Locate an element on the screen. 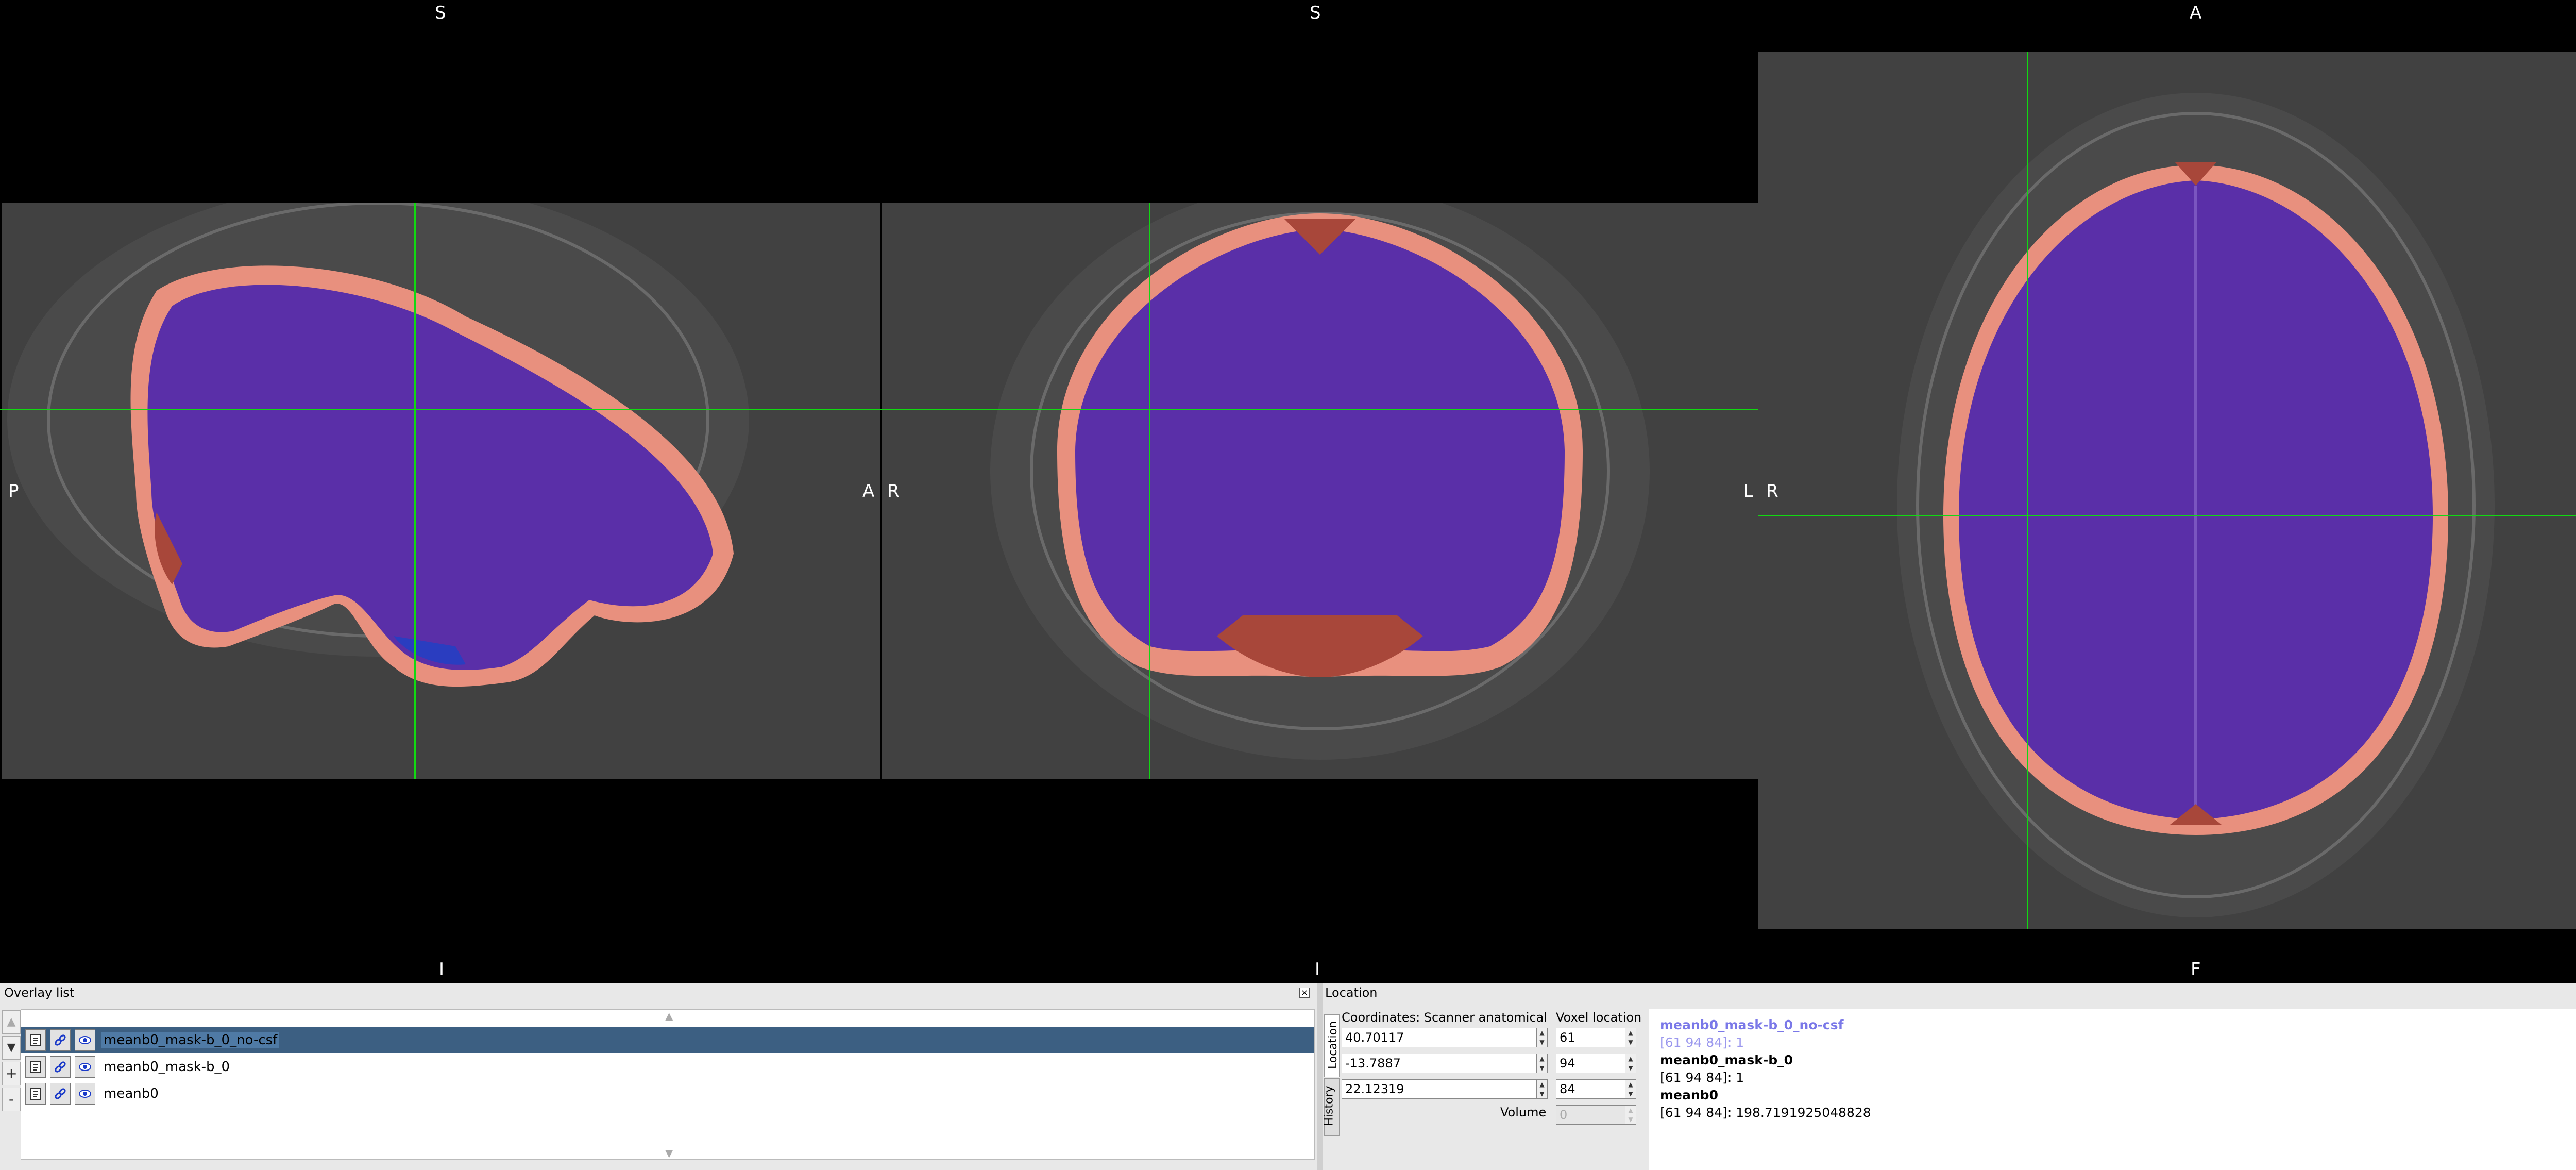 The image size is (2576, 1170). overlay-list-scroll-down: ▼ is located at coordinates (669, 1153).